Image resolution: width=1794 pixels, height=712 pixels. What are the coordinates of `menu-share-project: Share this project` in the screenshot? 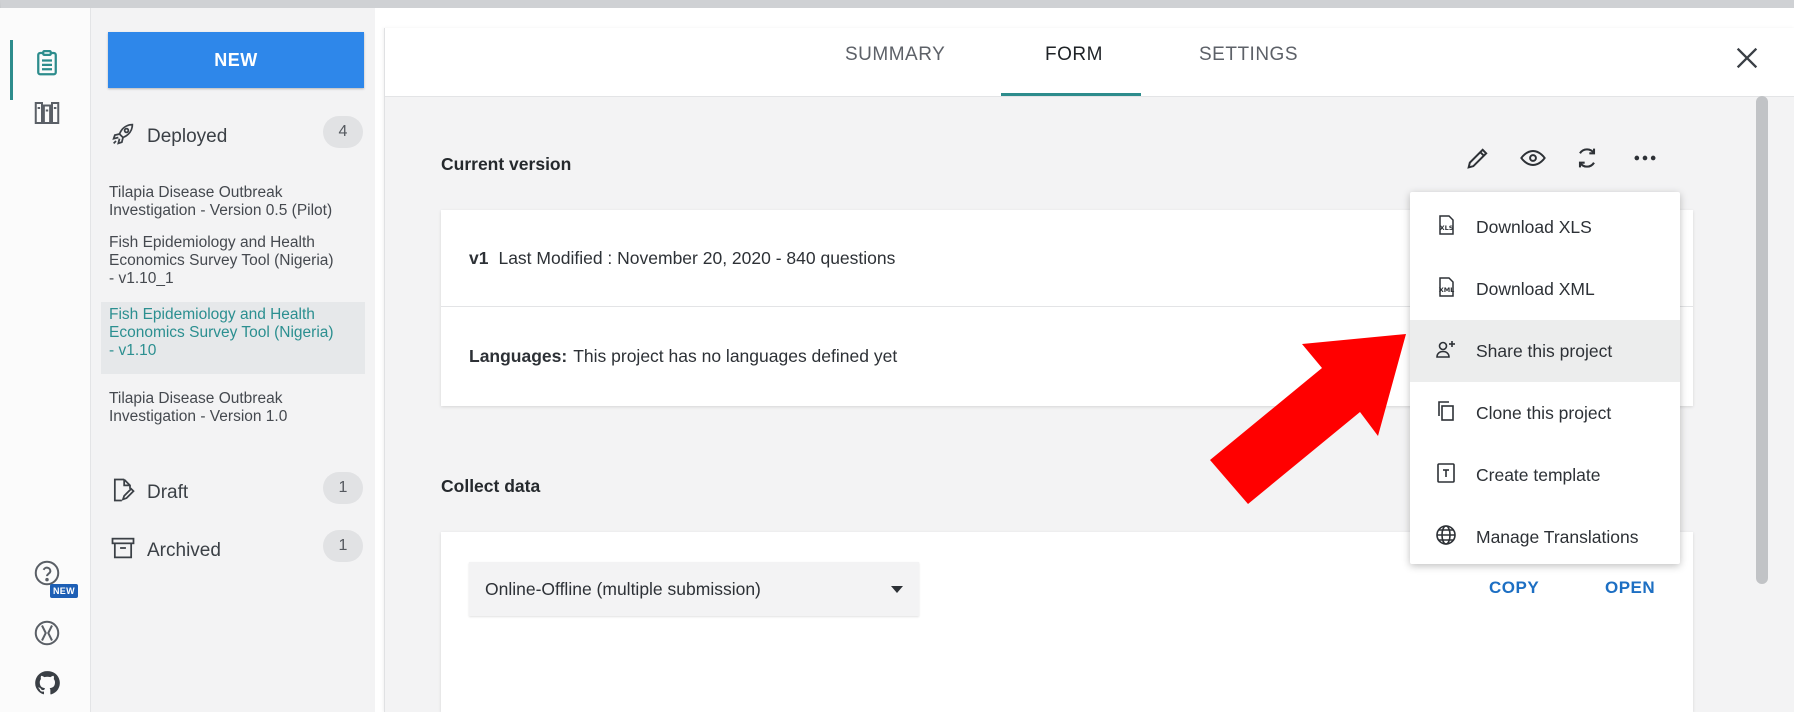 It's located at (1545, 351).